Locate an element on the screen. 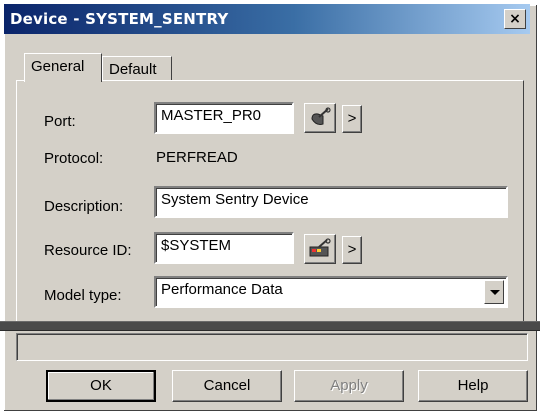  chevron-down-icon is located at coordinates (494, 292).